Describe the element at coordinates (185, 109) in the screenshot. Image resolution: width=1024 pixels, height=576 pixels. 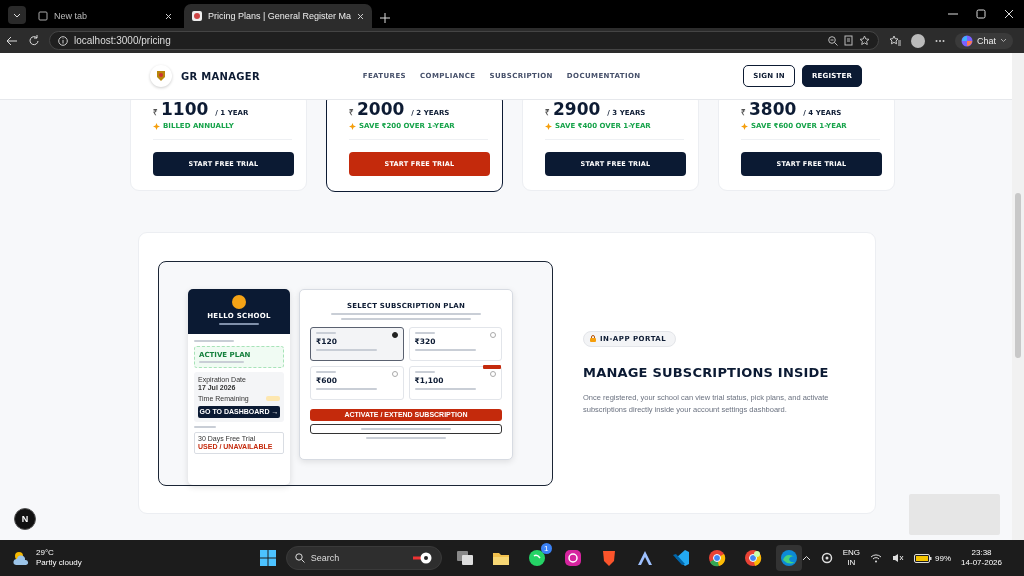
I see `price: 1100` at that location.